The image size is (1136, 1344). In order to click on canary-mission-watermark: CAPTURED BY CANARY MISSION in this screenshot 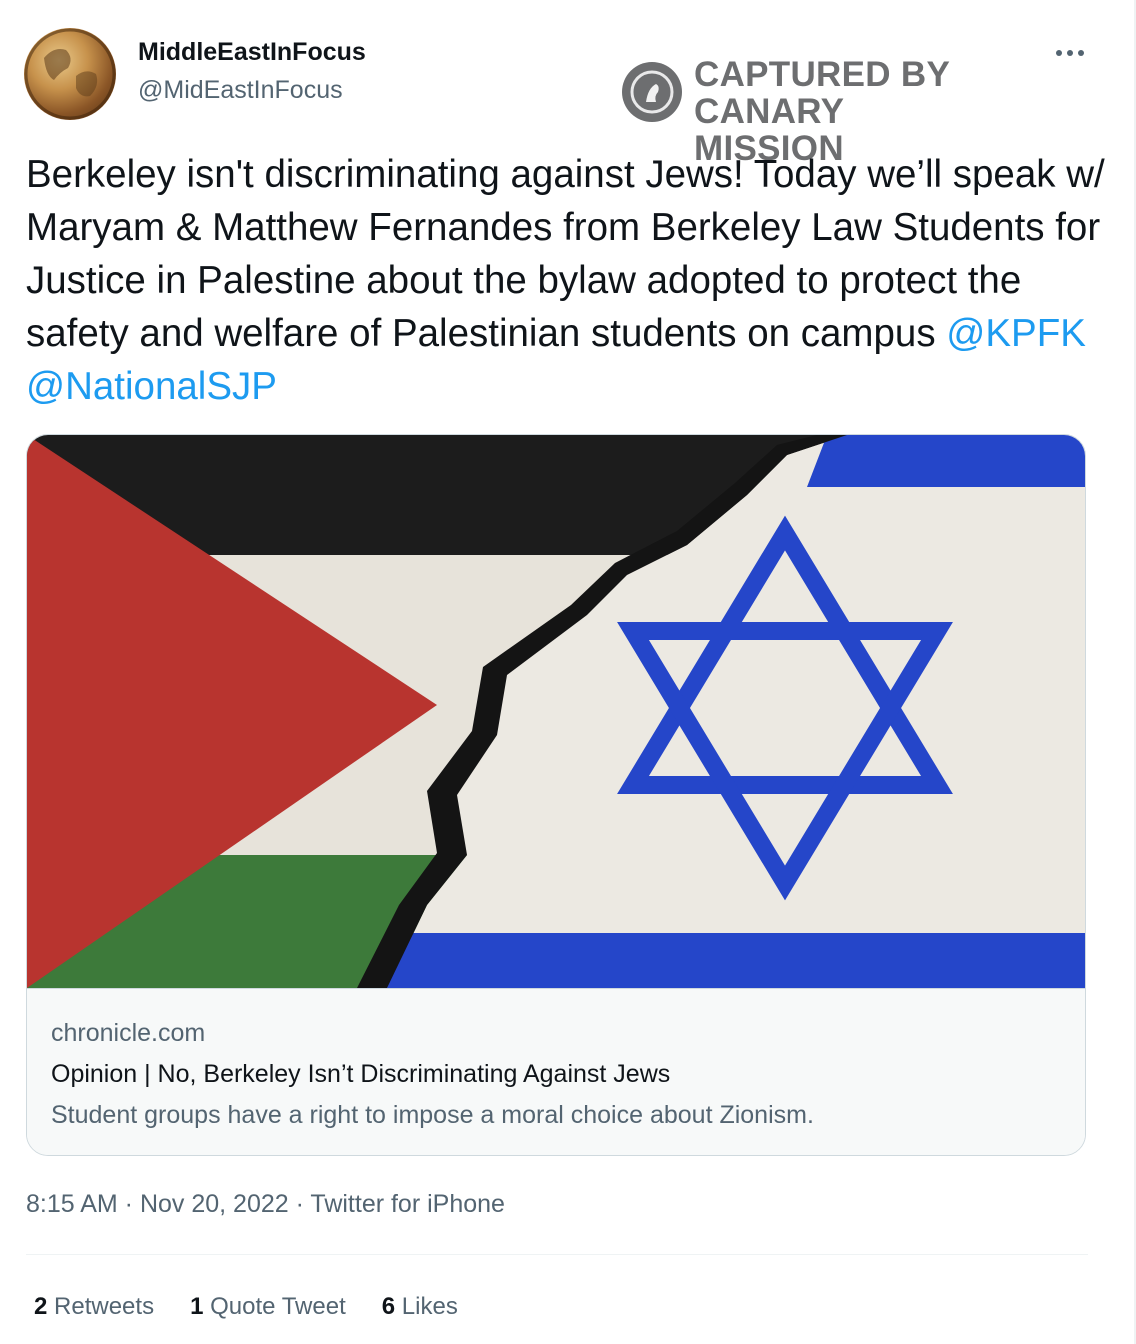, I will do `click(812, 111)`.